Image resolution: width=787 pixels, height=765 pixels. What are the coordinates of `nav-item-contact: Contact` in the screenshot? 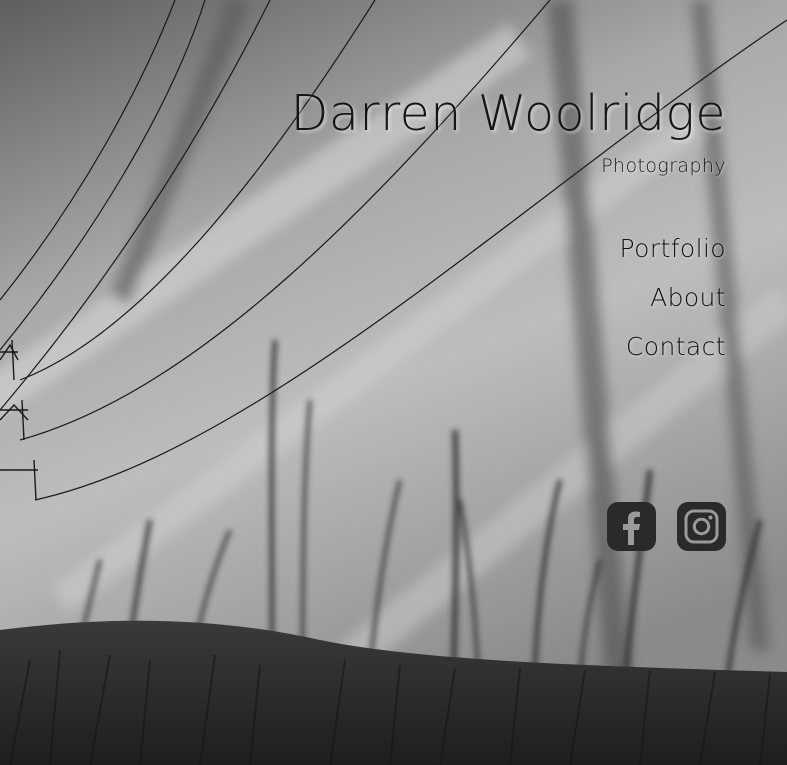 It's located at (673, 346).